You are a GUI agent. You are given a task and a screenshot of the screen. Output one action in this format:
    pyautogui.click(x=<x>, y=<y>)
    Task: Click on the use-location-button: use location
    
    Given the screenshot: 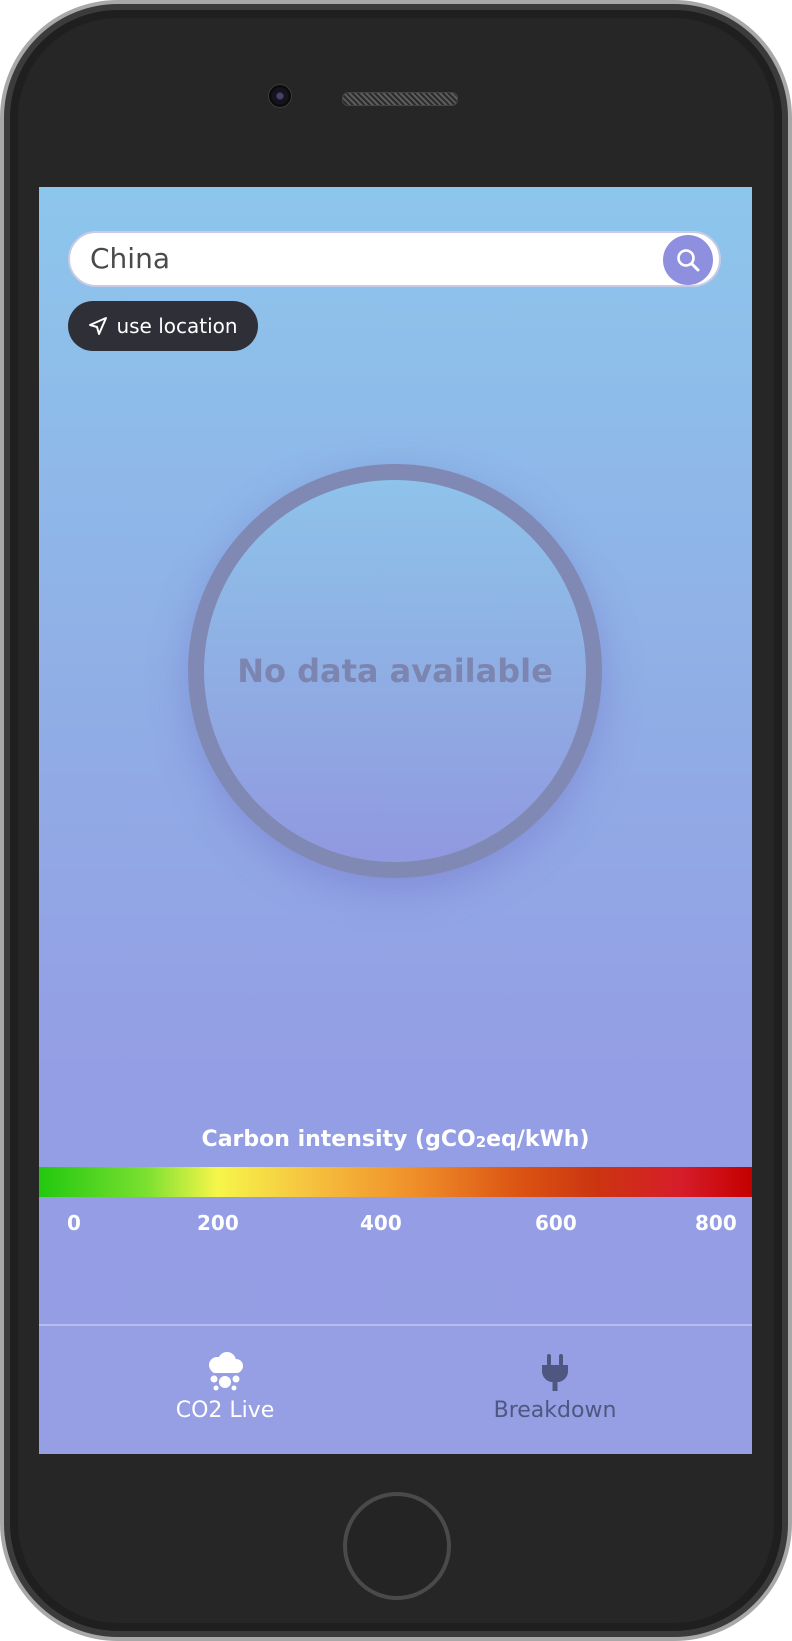 What is the action you would take?
    pyautogui.click(x=163, y=326)
    